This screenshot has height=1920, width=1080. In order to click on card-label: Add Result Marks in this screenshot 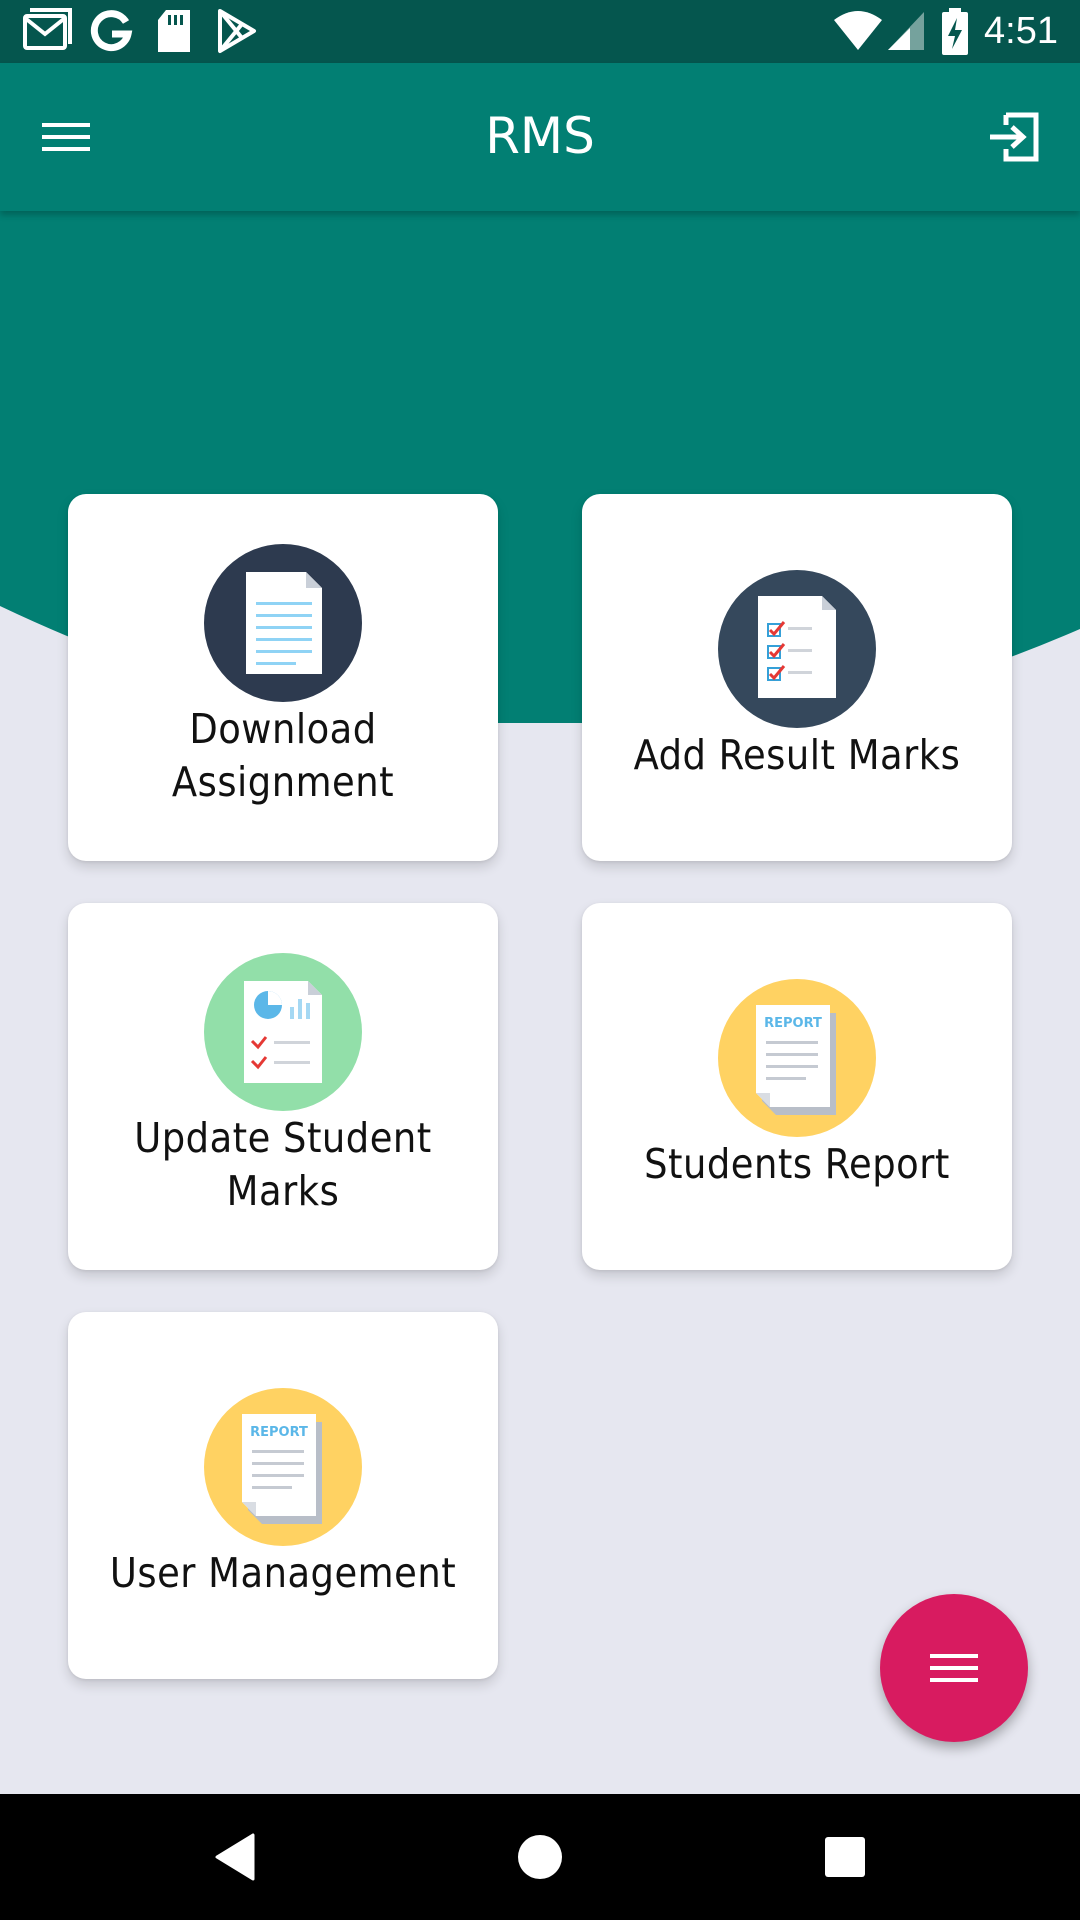, I will do `click(797, 755)`.